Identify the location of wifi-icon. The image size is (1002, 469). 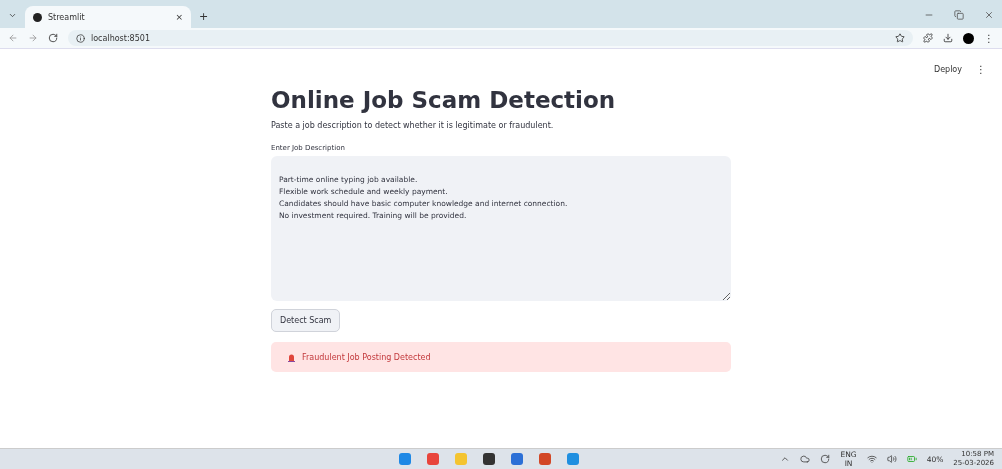
(871, 459).